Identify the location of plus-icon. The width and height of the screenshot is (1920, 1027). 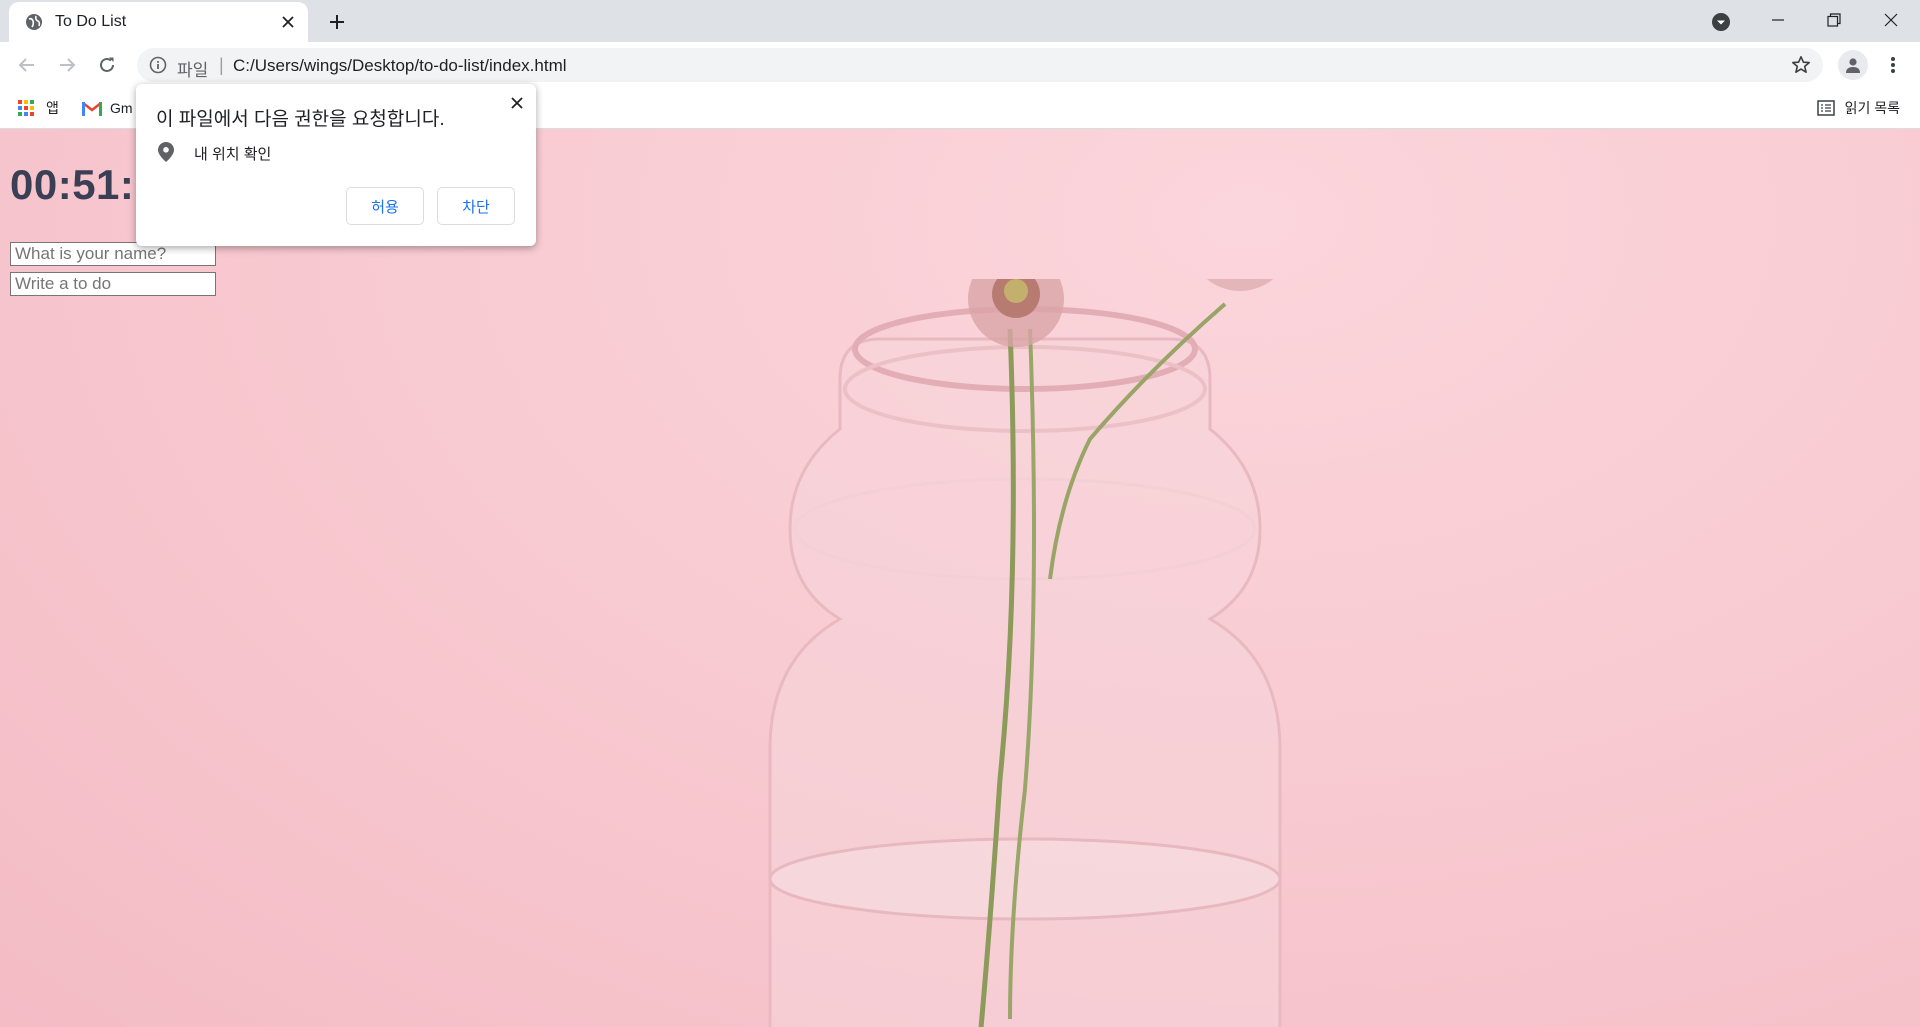
(337, 22).